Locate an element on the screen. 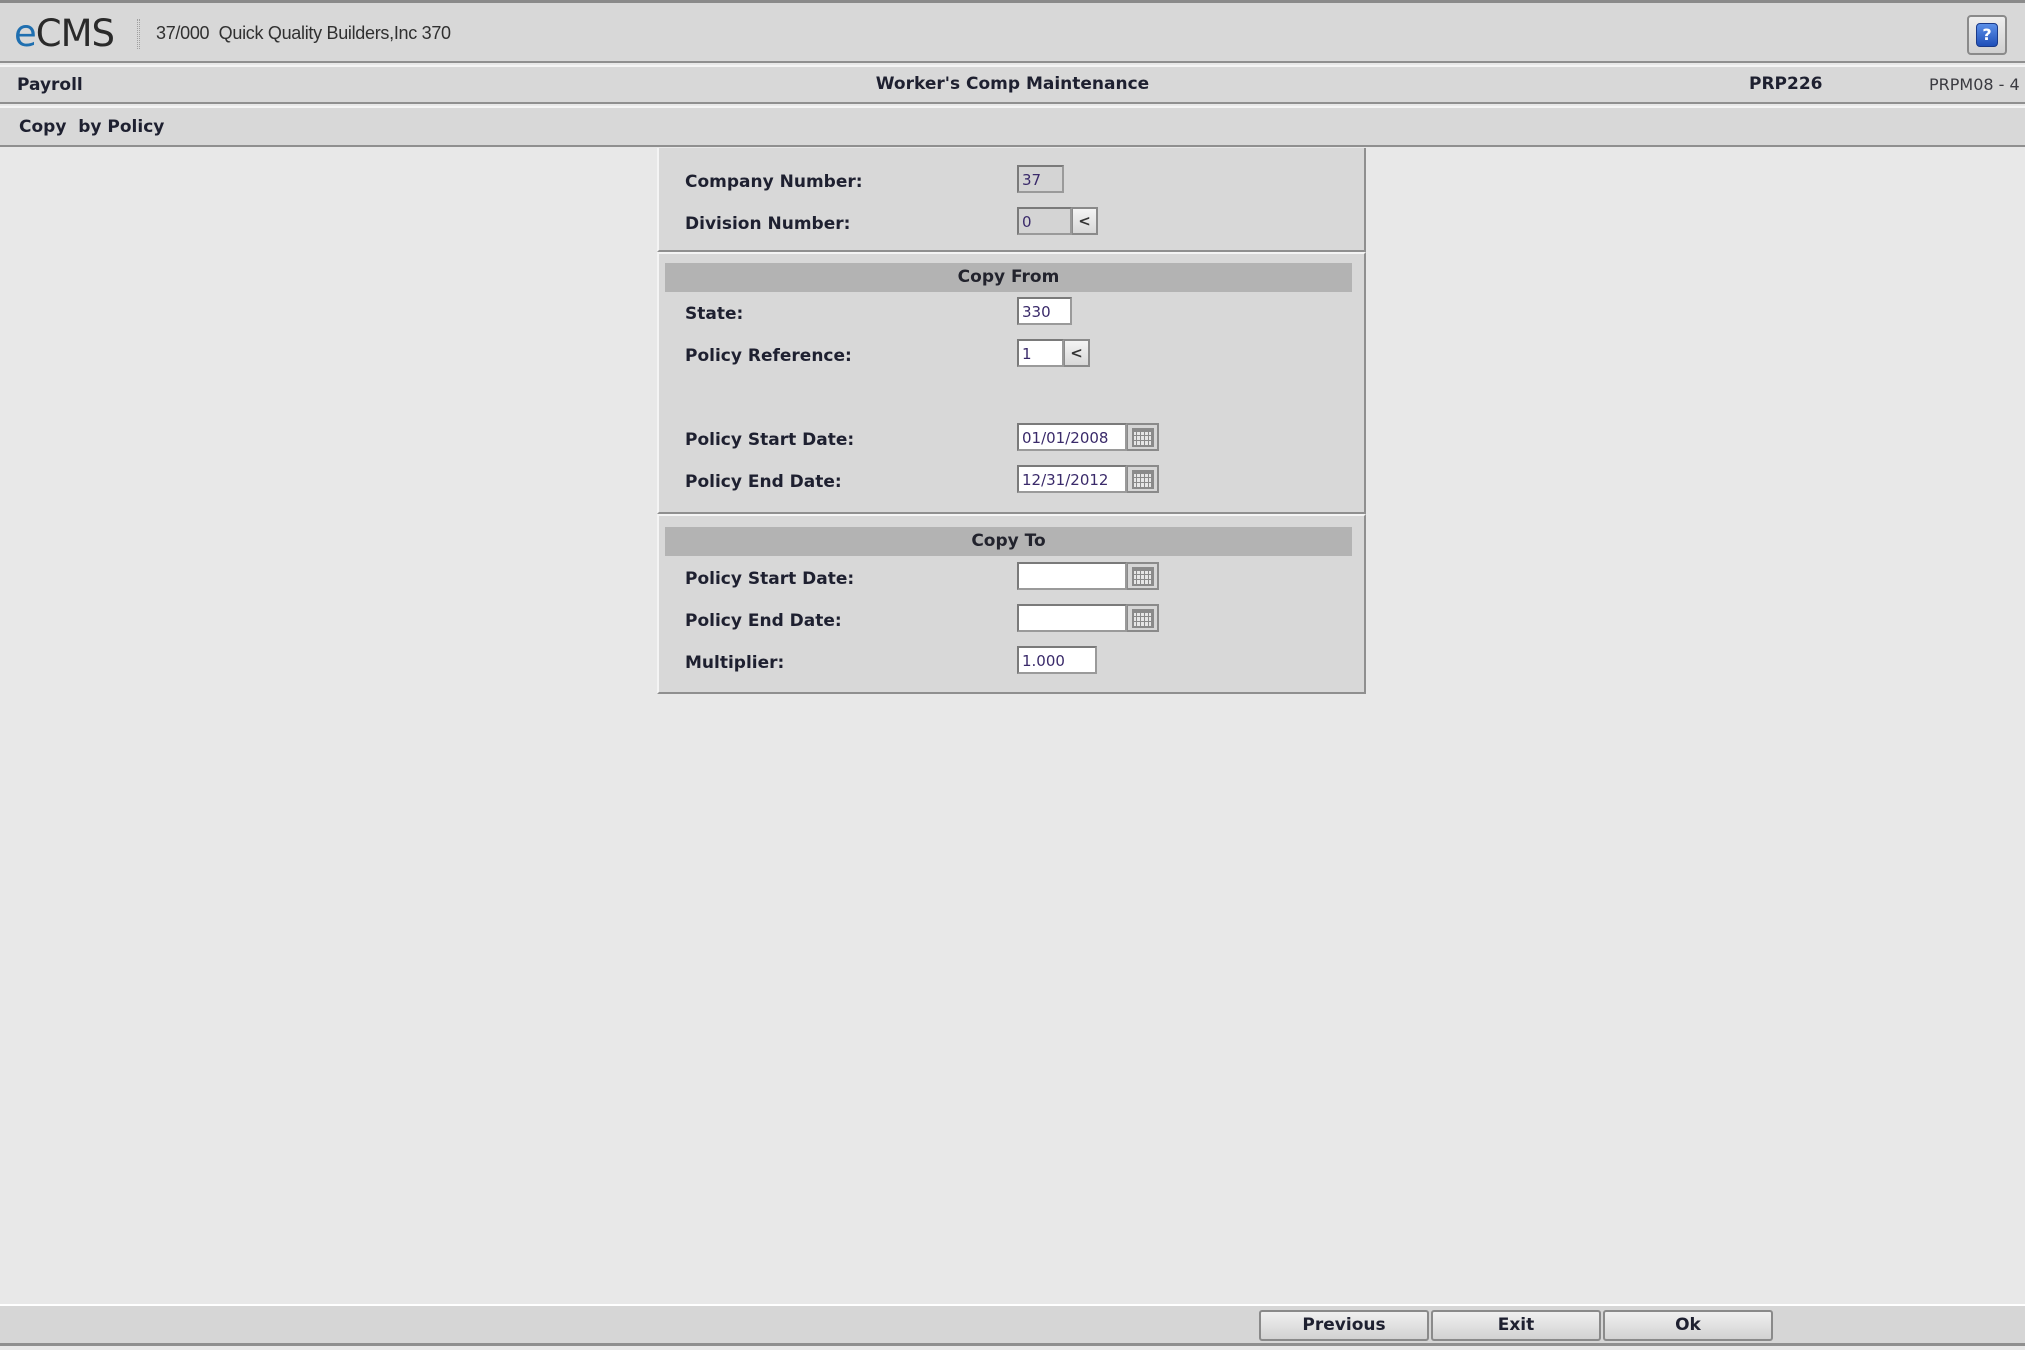  ok-button: Ok is located at coordinates (1688, 1325).